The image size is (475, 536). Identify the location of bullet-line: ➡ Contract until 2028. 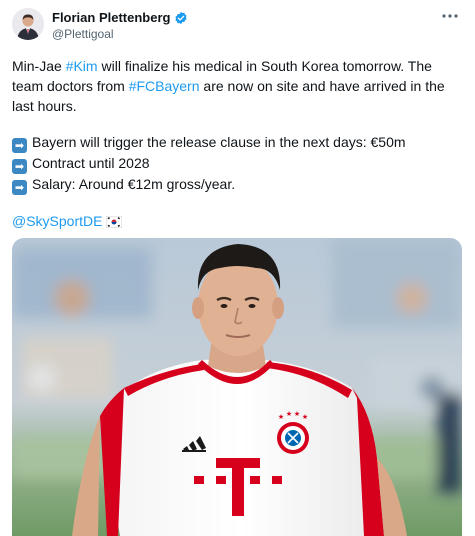
(234, 163).